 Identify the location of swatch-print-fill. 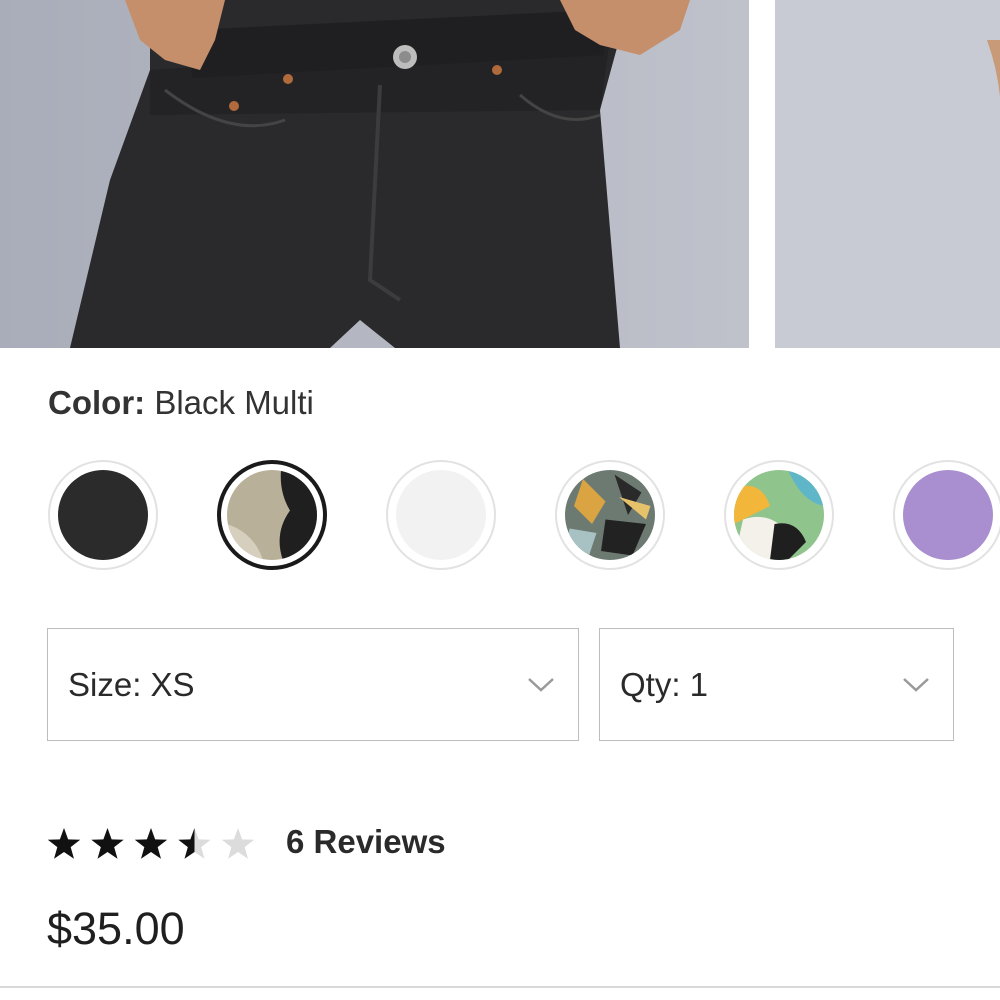
(610, 515).